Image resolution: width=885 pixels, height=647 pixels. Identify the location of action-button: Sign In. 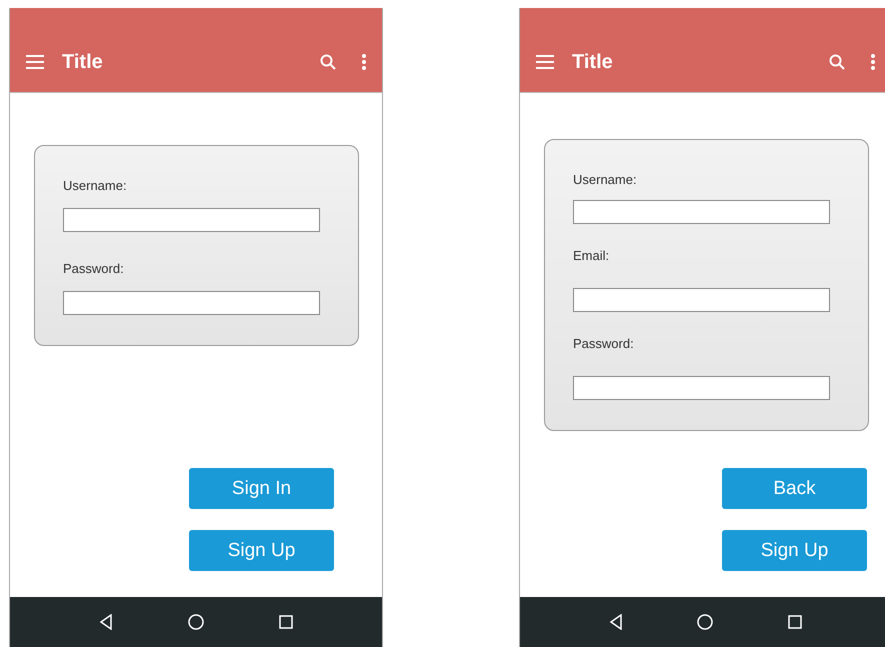
(261, 488).